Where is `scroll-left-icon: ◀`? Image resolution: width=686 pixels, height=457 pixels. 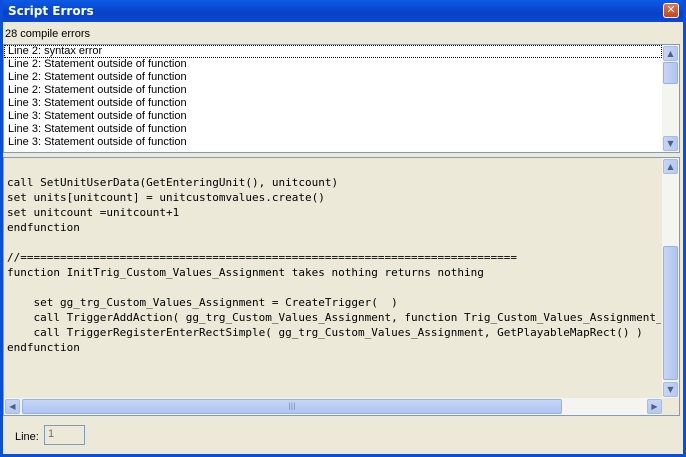
scroll-left-icon: ◀ is located at coordinates (12, 406).